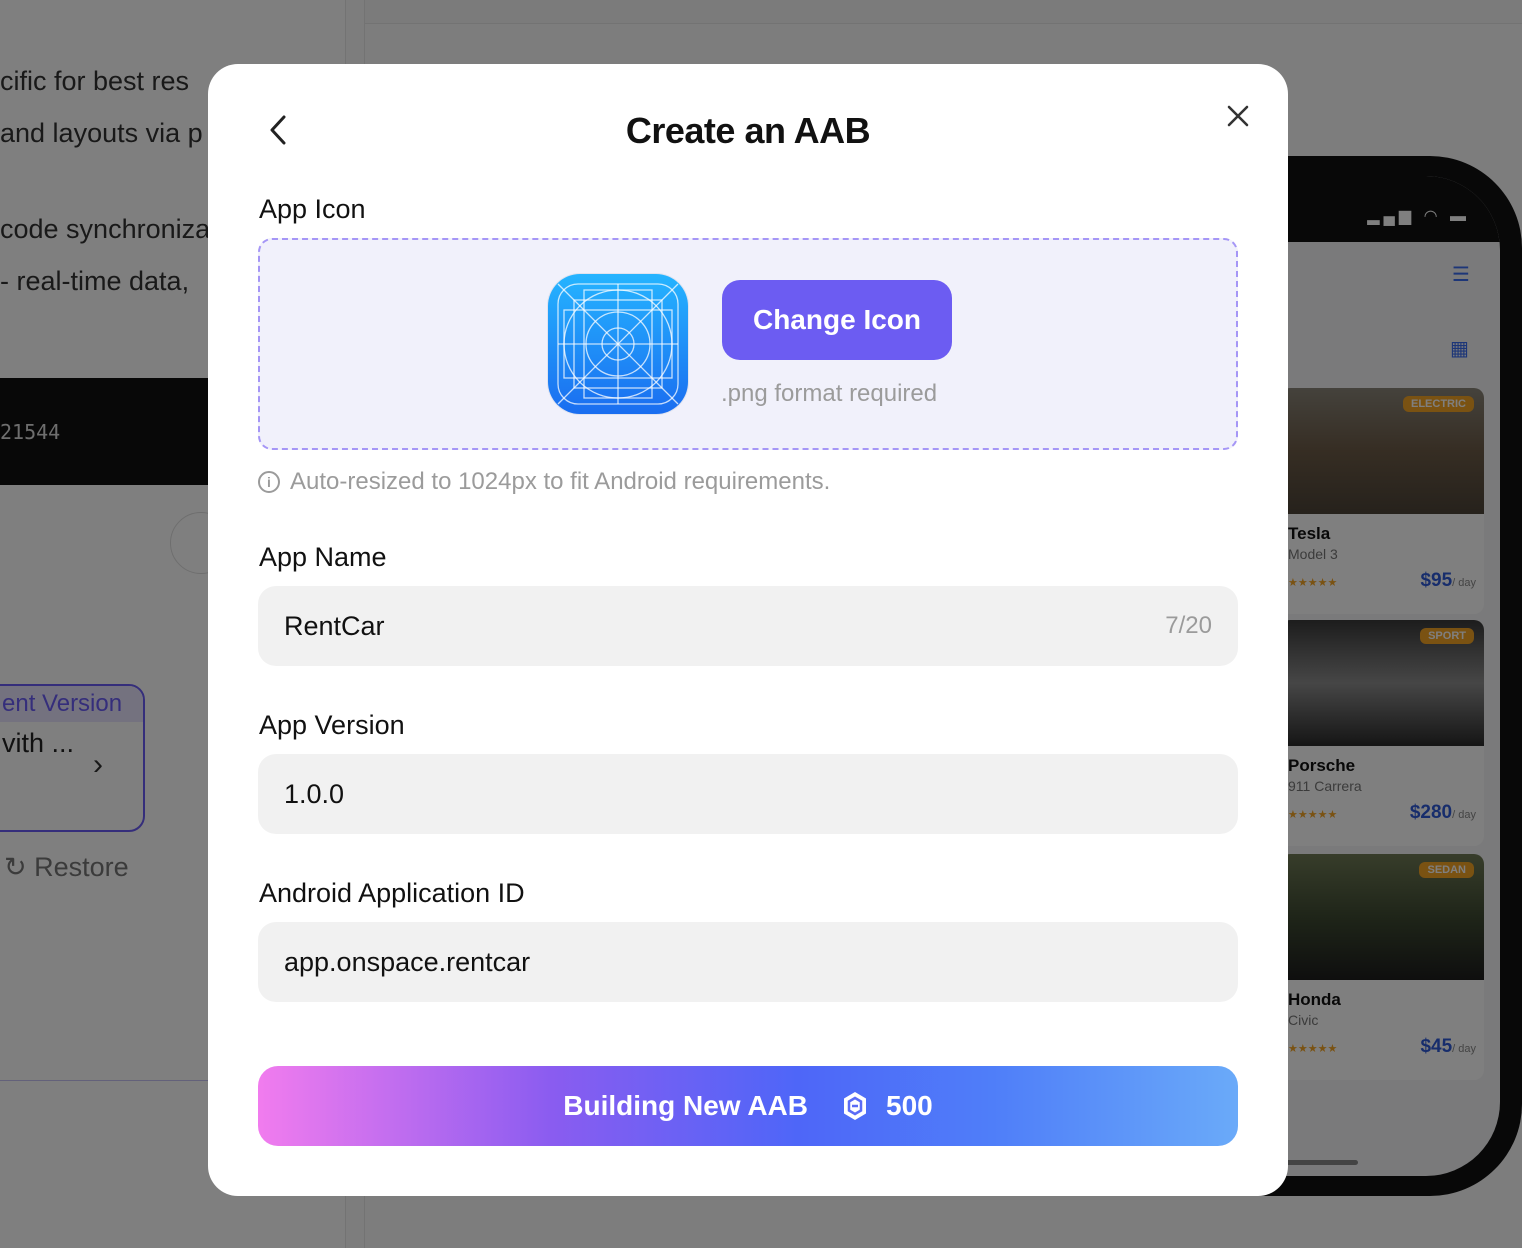  What do you see at coordinates (269, 482) in the screenshot?
I see `info-icon: i` at bounding box center [269, 482].